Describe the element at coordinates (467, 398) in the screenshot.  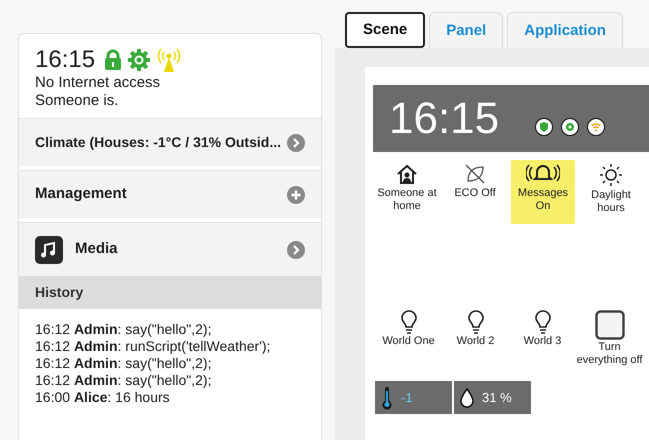
I see `drop-icon` at that location.